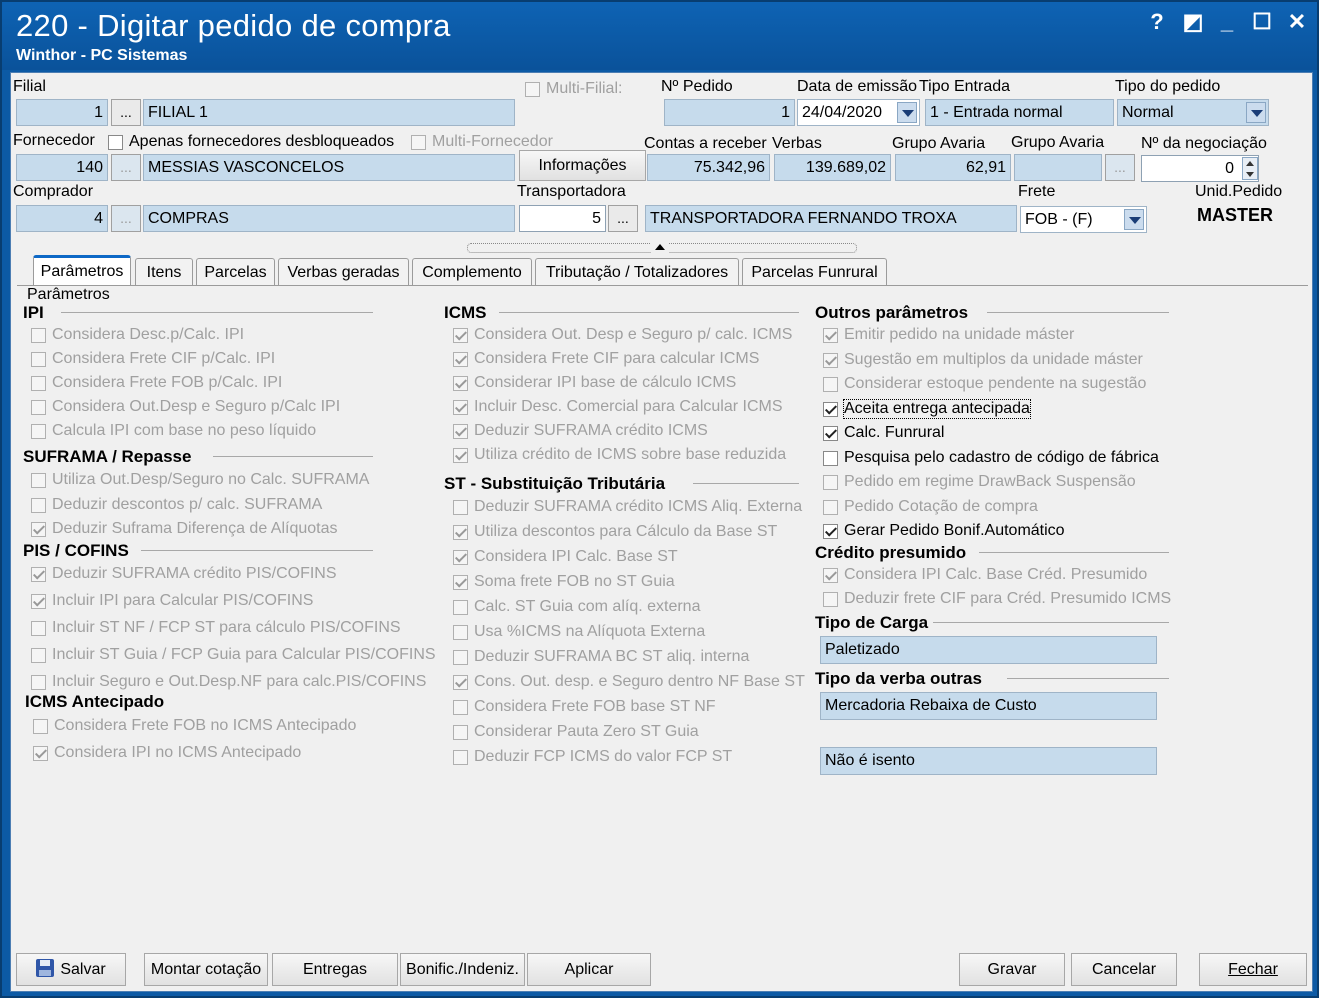 The width and height of the screenshot is (1319, 998). Describe the element at coordinates (589, 969) in the screenshot. I see `aplicar-button: Aplicar` at that location.